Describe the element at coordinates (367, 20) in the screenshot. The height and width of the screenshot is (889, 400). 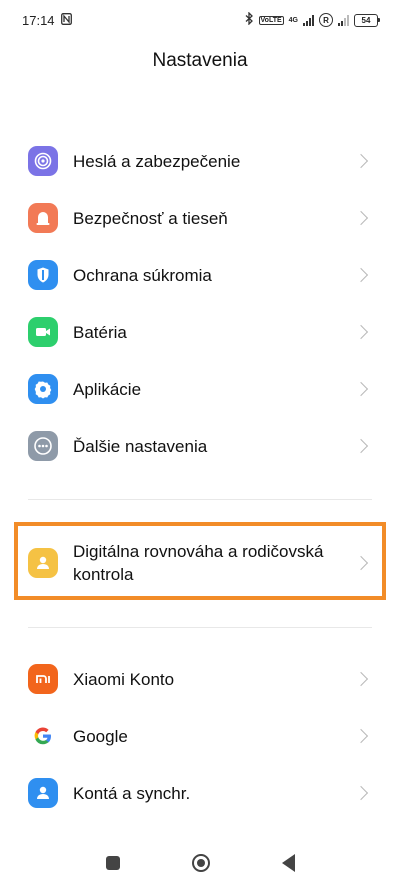
I see `battery-icon: 54` at that location.